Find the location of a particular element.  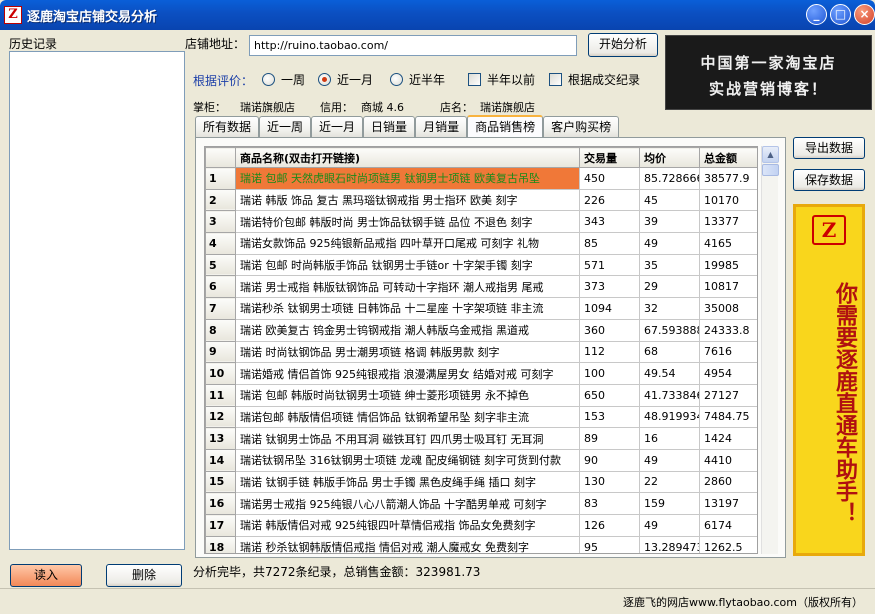

product-name-cell: 瑞诺 韩版情侣对戒 925纯银四叶草情侣戒指 饰品女免费刻字 is located at coordinates (407, 525).